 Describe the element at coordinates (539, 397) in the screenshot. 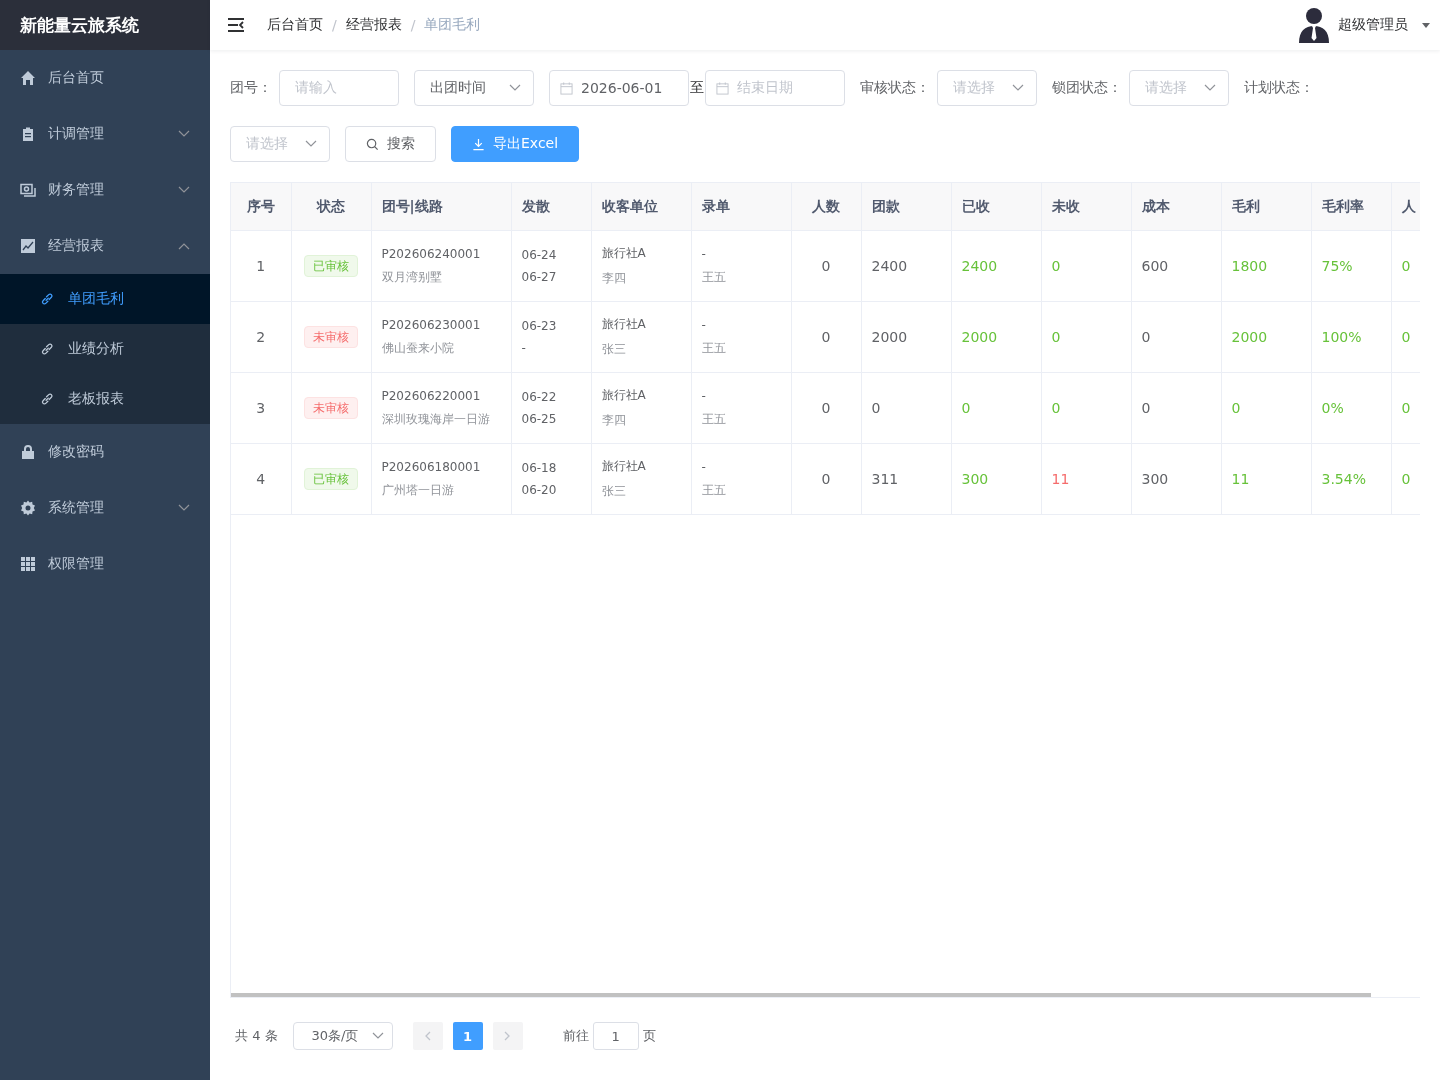

I see `depart-date: 06-22` at that location.